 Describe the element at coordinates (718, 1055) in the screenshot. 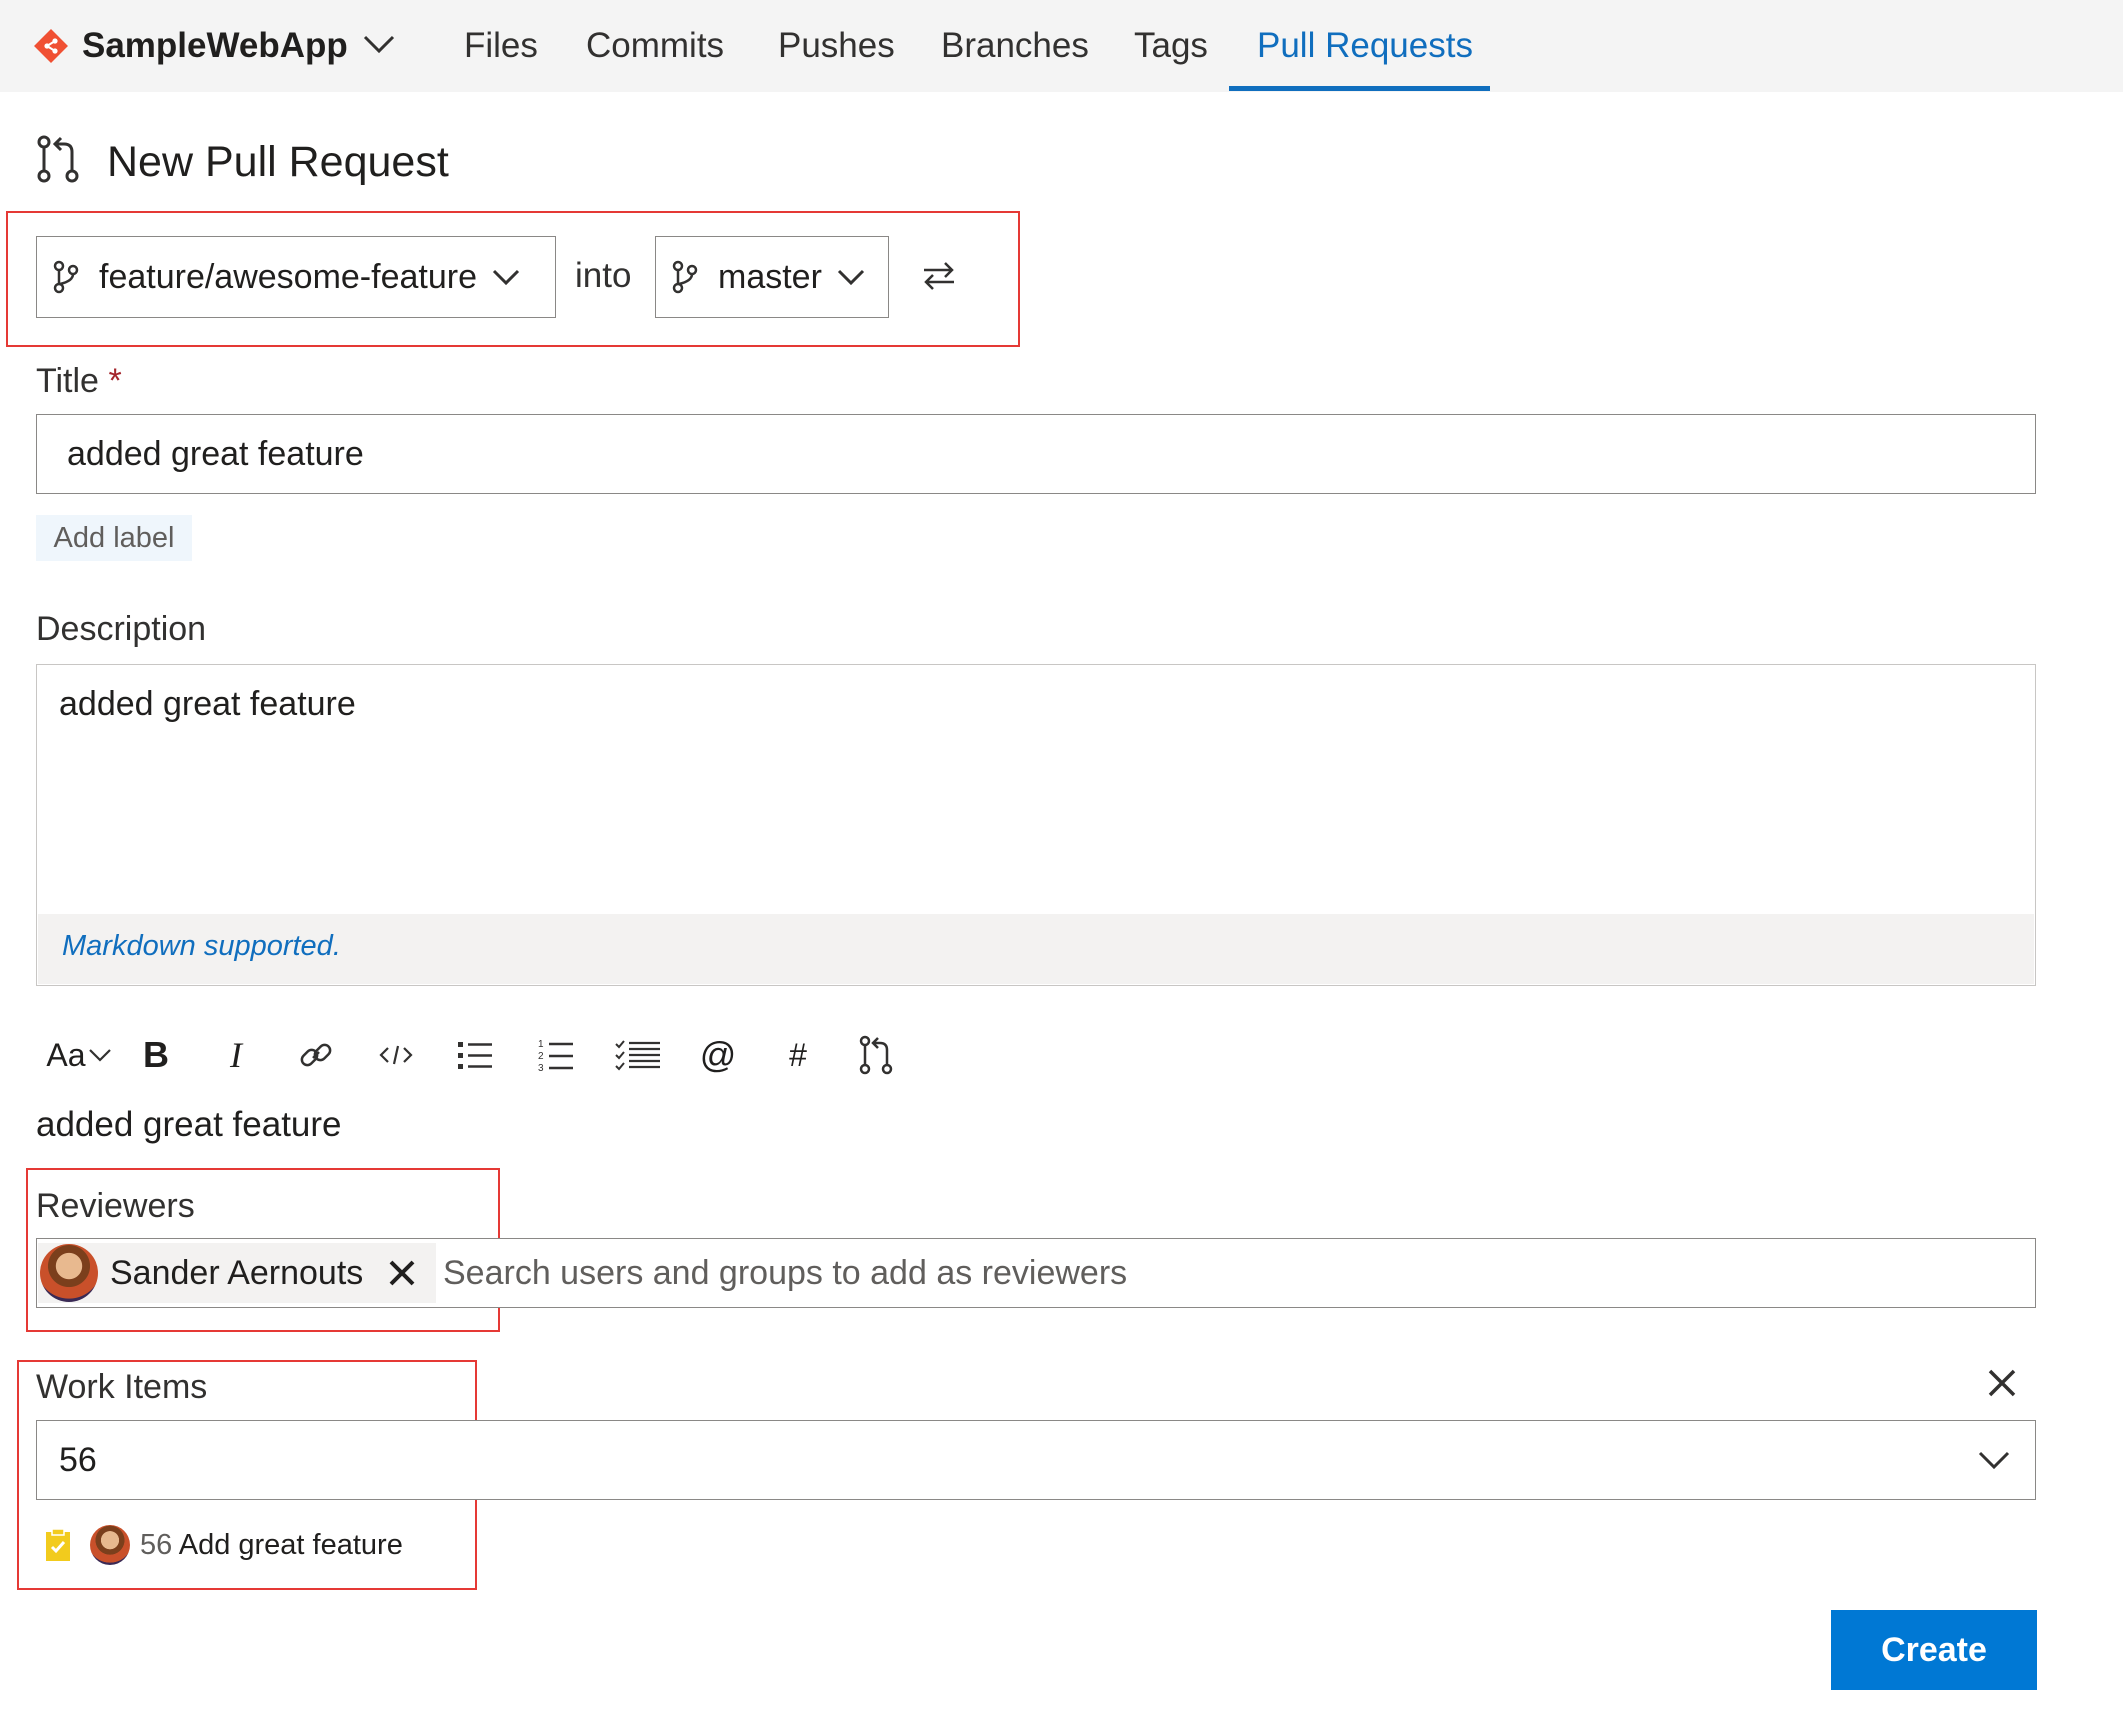

I see `mention-button: @` at that location.